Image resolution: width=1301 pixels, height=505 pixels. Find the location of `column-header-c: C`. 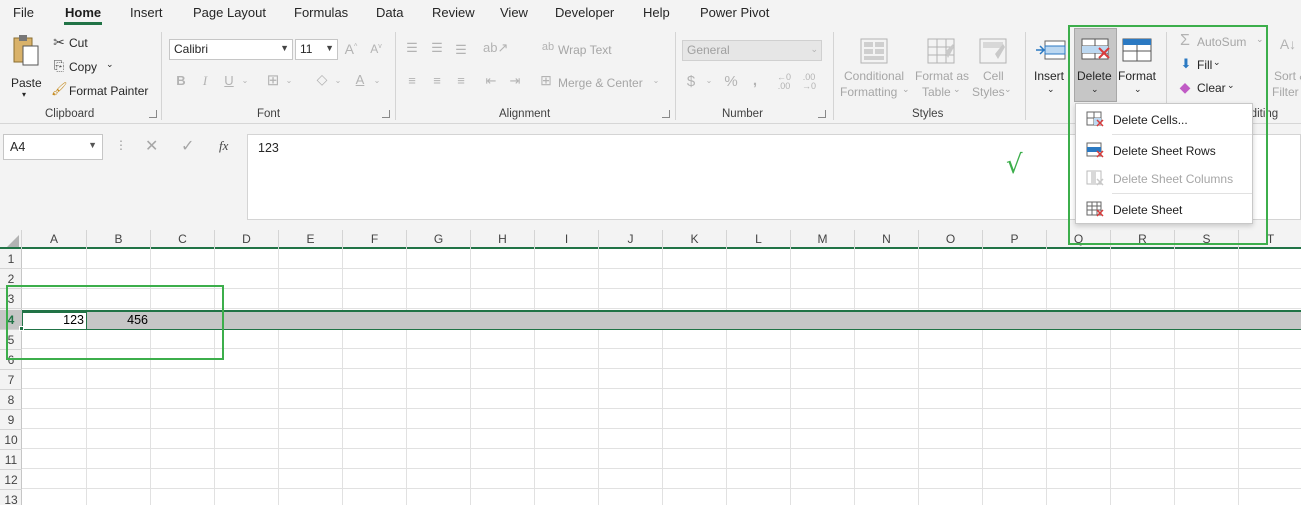

column-header-c: C is located at coordinates (183, 239).